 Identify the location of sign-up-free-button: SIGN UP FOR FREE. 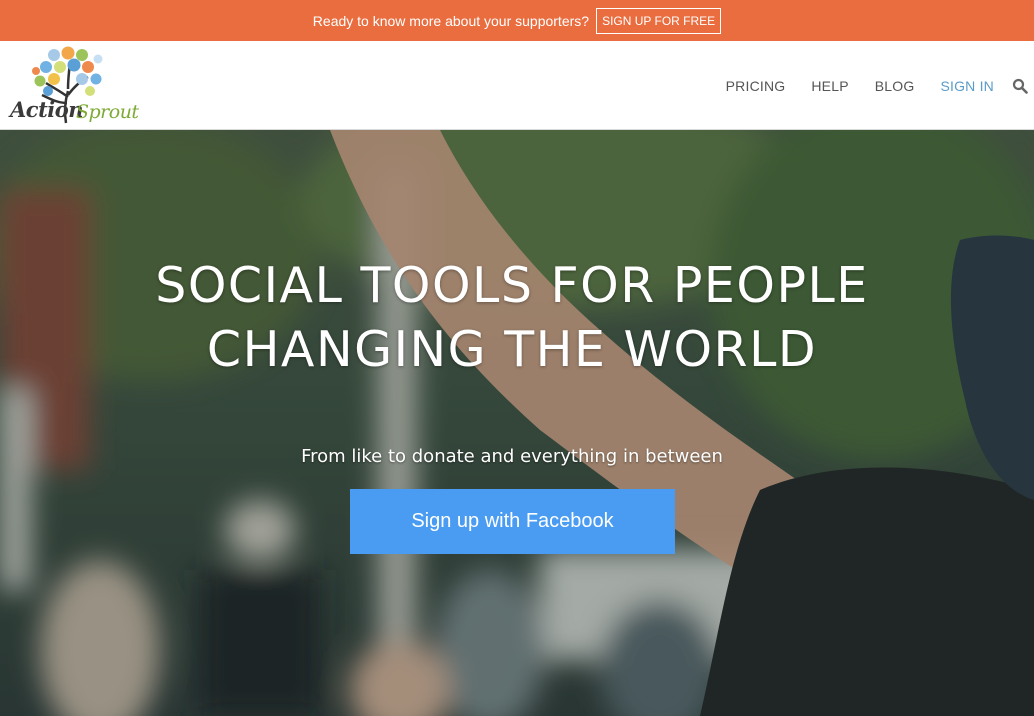
(659, 20).